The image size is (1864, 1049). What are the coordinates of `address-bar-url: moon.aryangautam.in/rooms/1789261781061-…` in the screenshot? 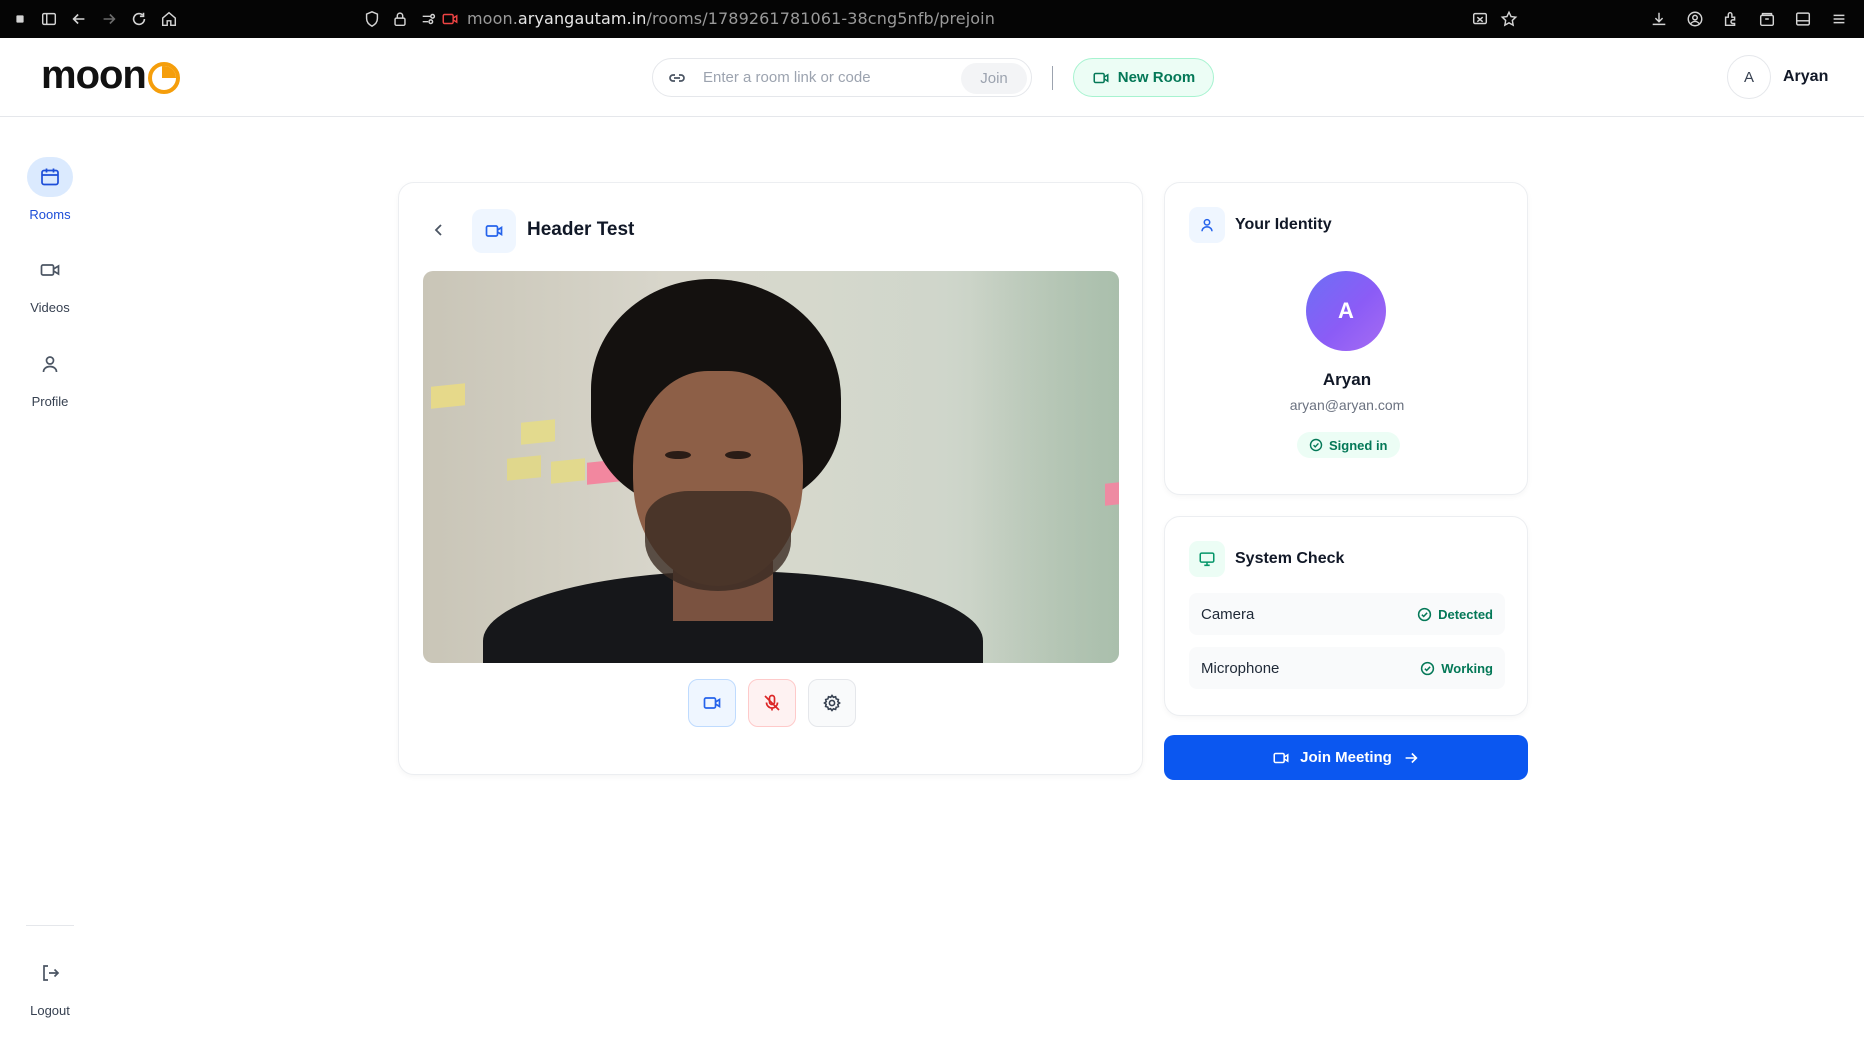 It's located at (731, 18).